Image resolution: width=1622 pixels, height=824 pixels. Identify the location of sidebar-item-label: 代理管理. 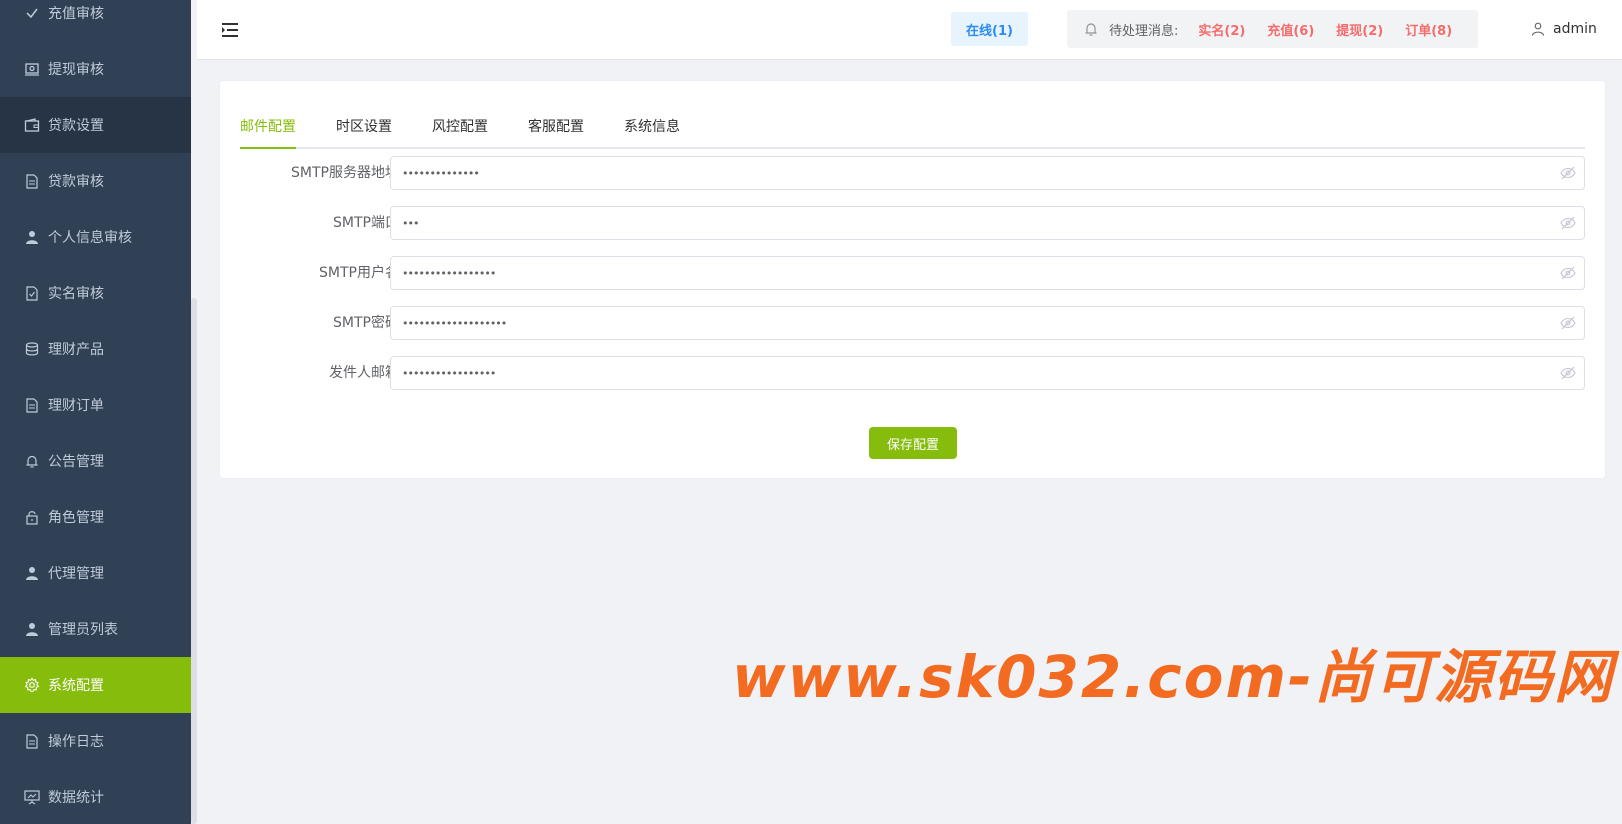
(76, 574).